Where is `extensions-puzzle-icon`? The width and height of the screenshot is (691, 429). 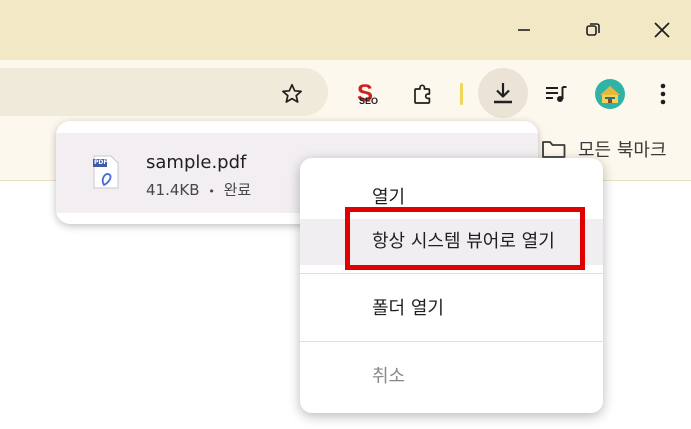 extensions-puzzle-icon is located at coordinates (422, 94).